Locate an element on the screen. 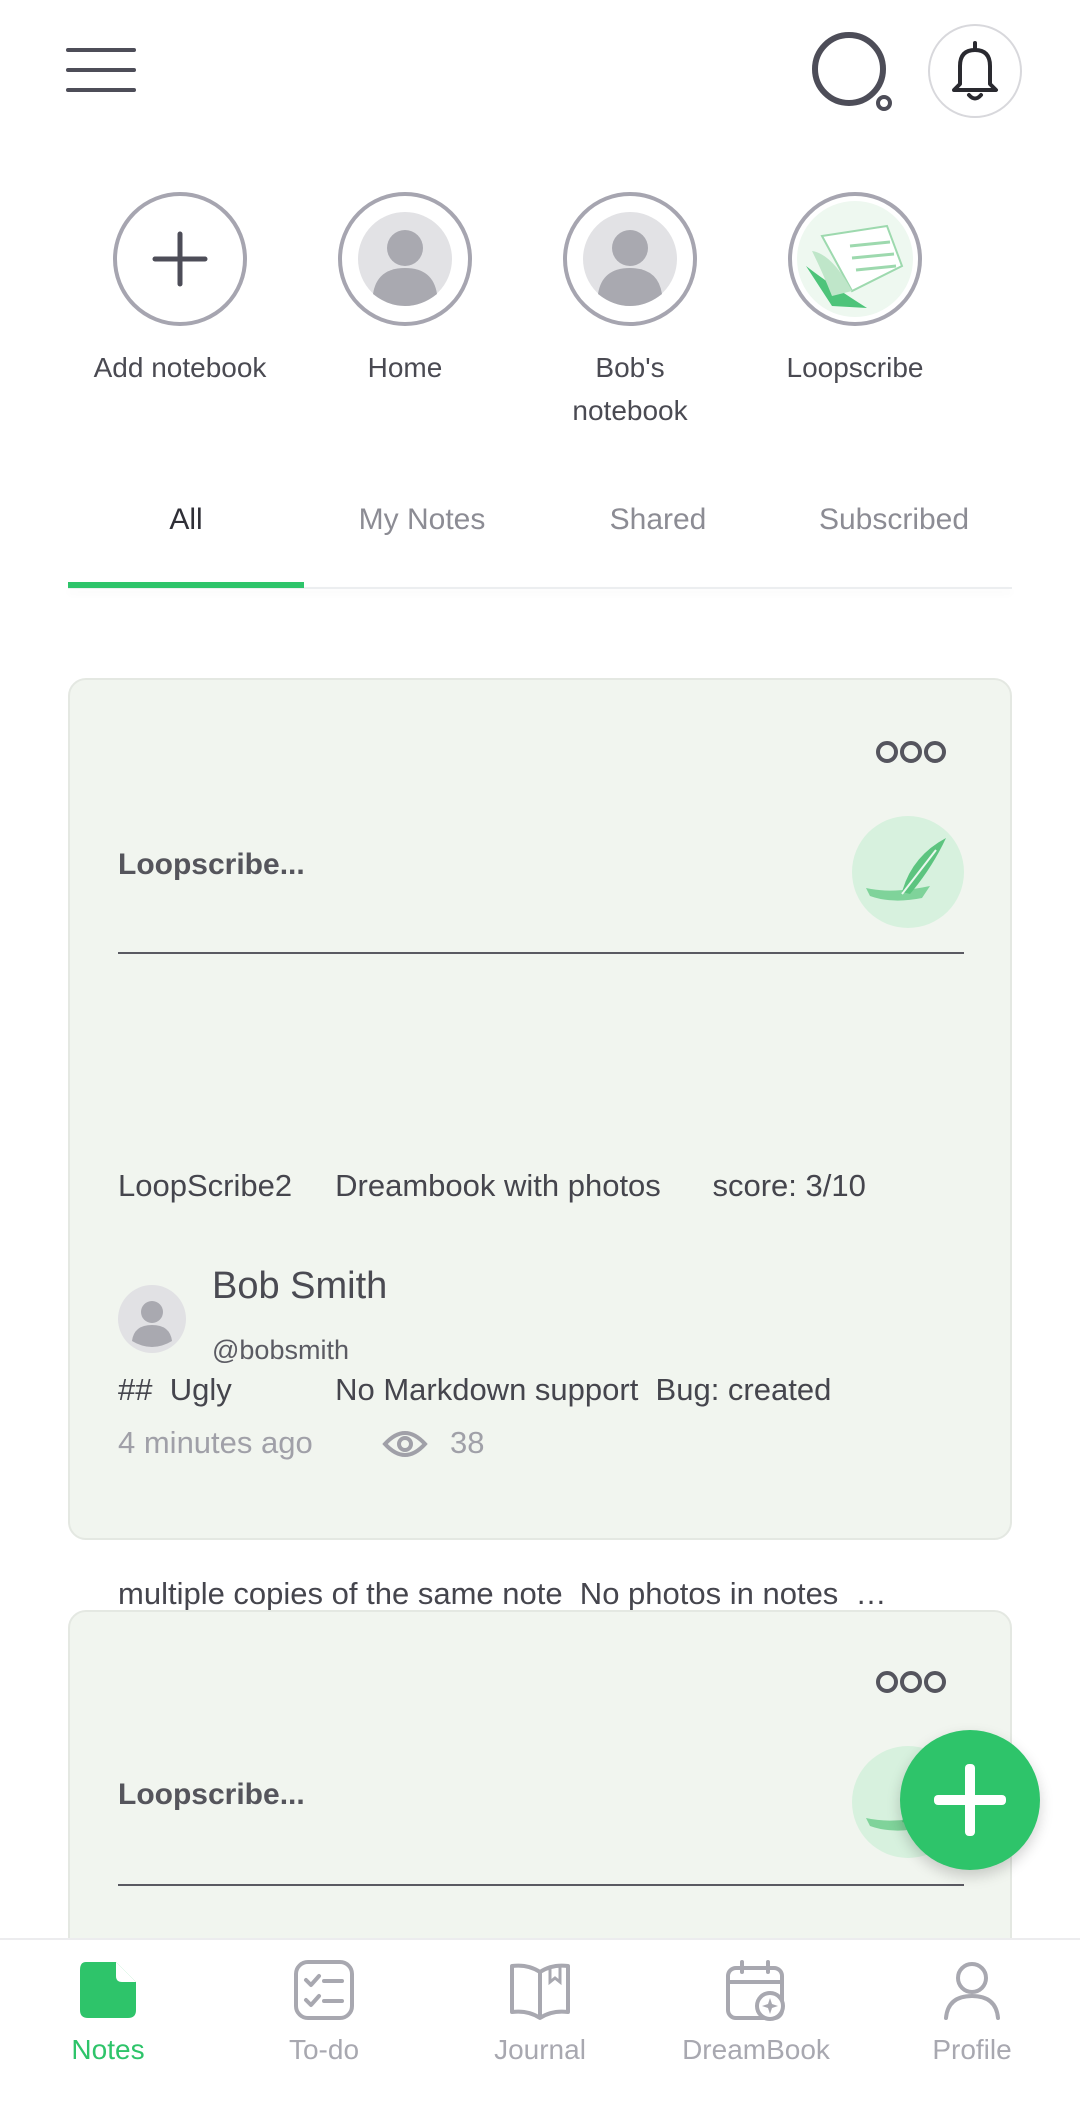  nav-journal: Journal is located at coordinates (540, 2012).